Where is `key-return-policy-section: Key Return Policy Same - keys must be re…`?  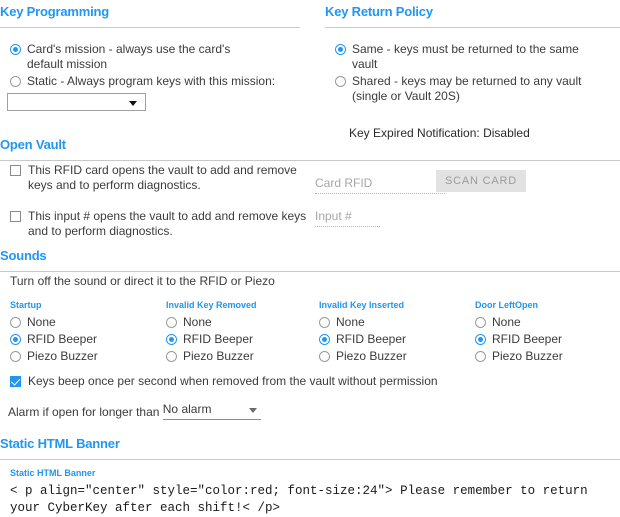 key-return-policy-section: Key Return Policy Same - keys must be re… is located at coordinates (472, 72).